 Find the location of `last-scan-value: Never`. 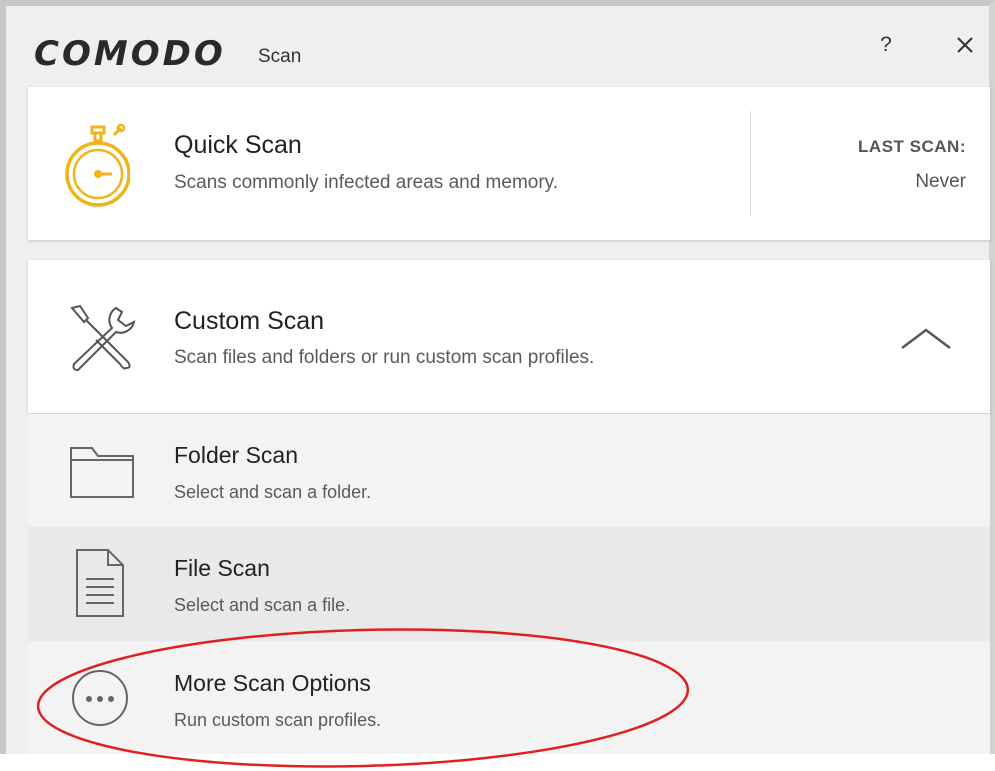

last-scan-value: Never is located at coordinates (940, 181).